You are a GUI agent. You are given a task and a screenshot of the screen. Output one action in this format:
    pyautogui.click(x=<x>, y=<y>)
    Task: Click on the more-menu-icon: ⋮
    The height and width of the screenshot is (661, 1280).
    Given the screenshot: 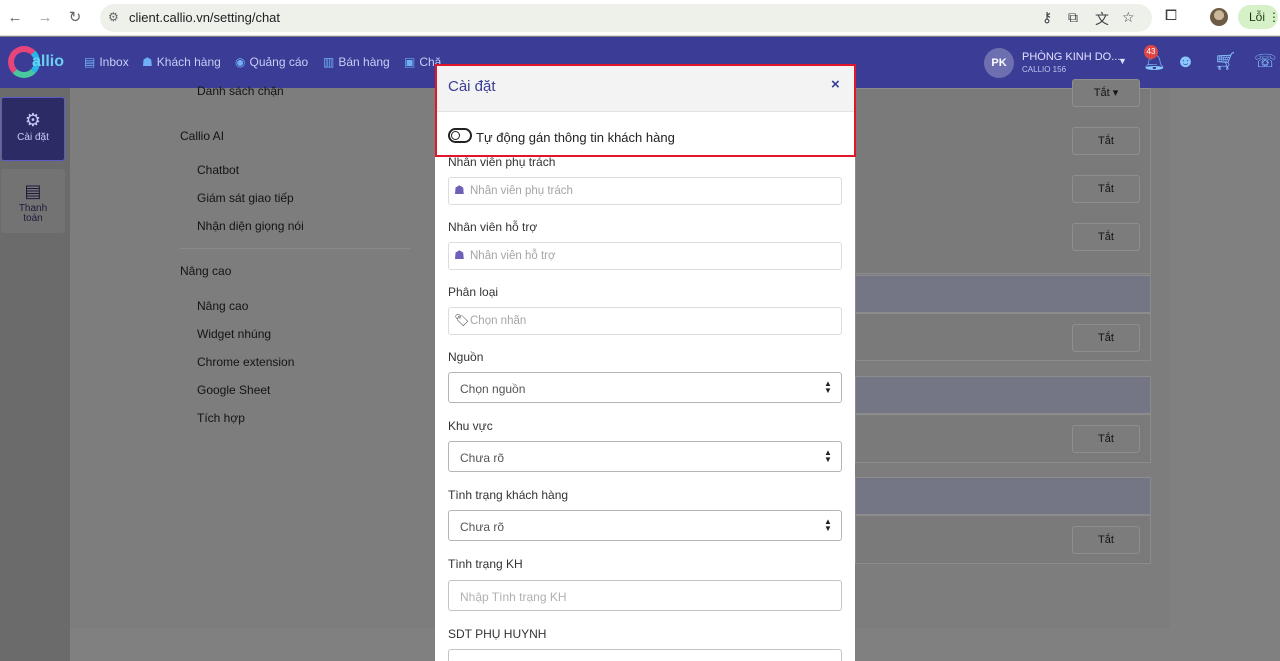 What is the action you would take?
    pyautogui.click(x=1274, y=17)
    